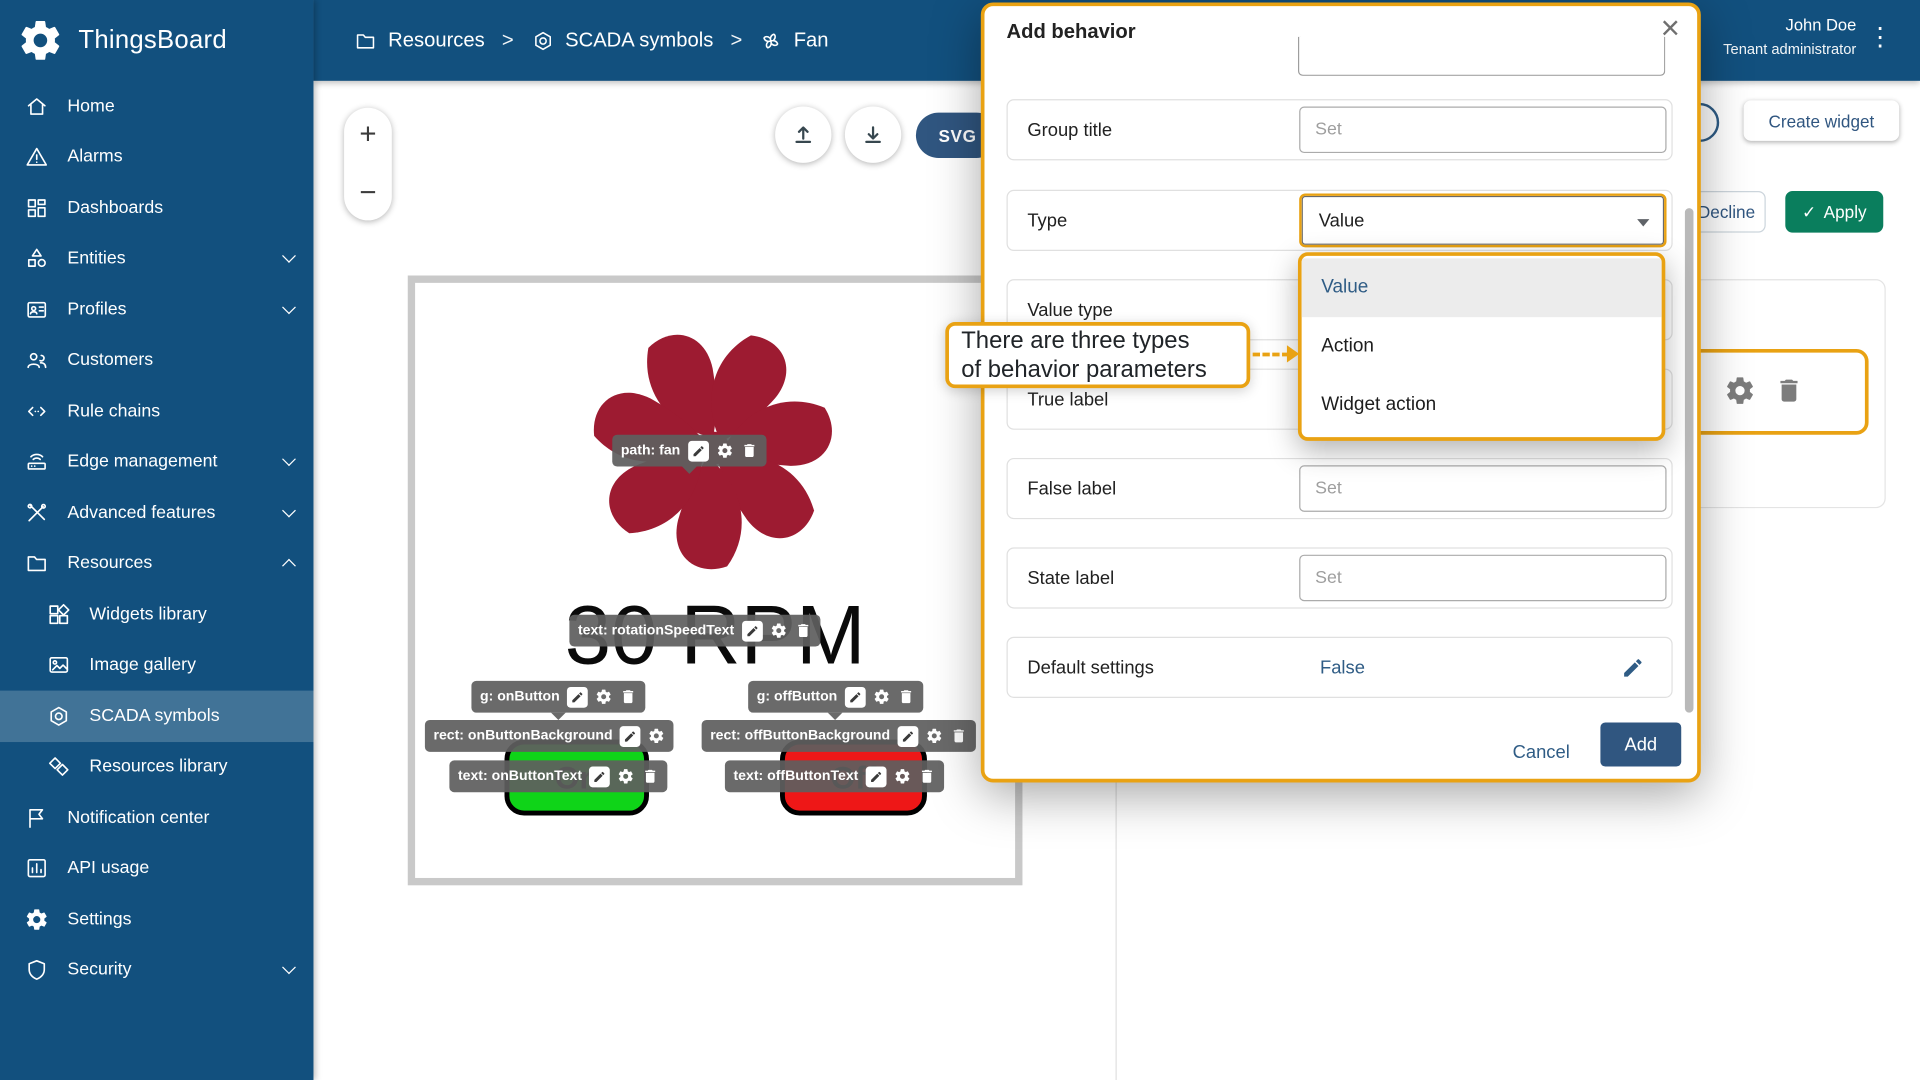  What do you see at coordinates (59, 716) in the screenshot?
I see `scada-icon` at bounding box center [59, 716].